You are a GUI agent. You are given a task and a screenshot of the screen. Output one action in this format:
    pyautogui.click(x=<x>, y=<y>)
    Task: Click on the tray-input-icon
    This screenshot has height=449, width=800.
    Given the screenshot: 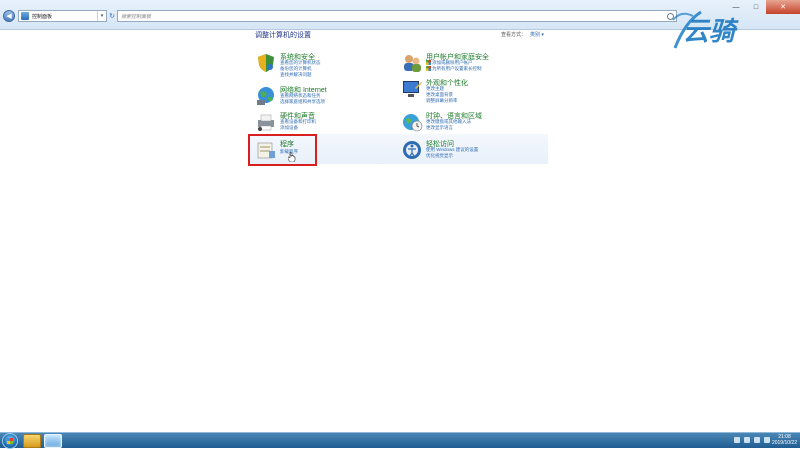 What is the action you would take?
    pyautogui.click(x=767, y=440)
    